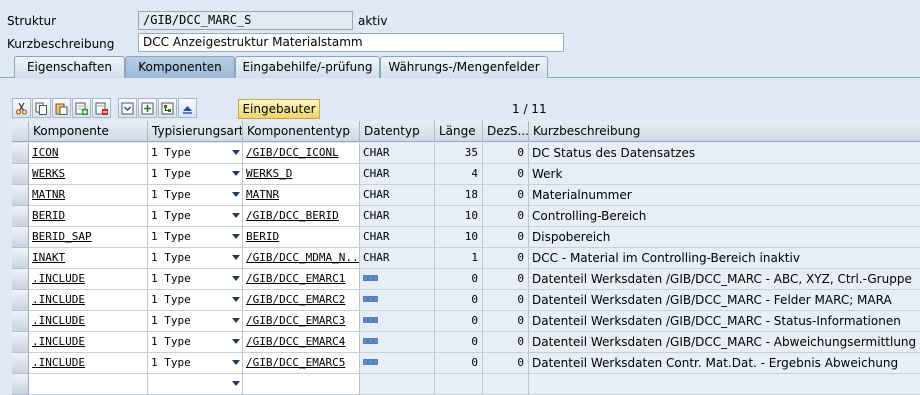 The width and height of the screenshot is (920, 395). I want to click on header-selector, so click(20, 131).